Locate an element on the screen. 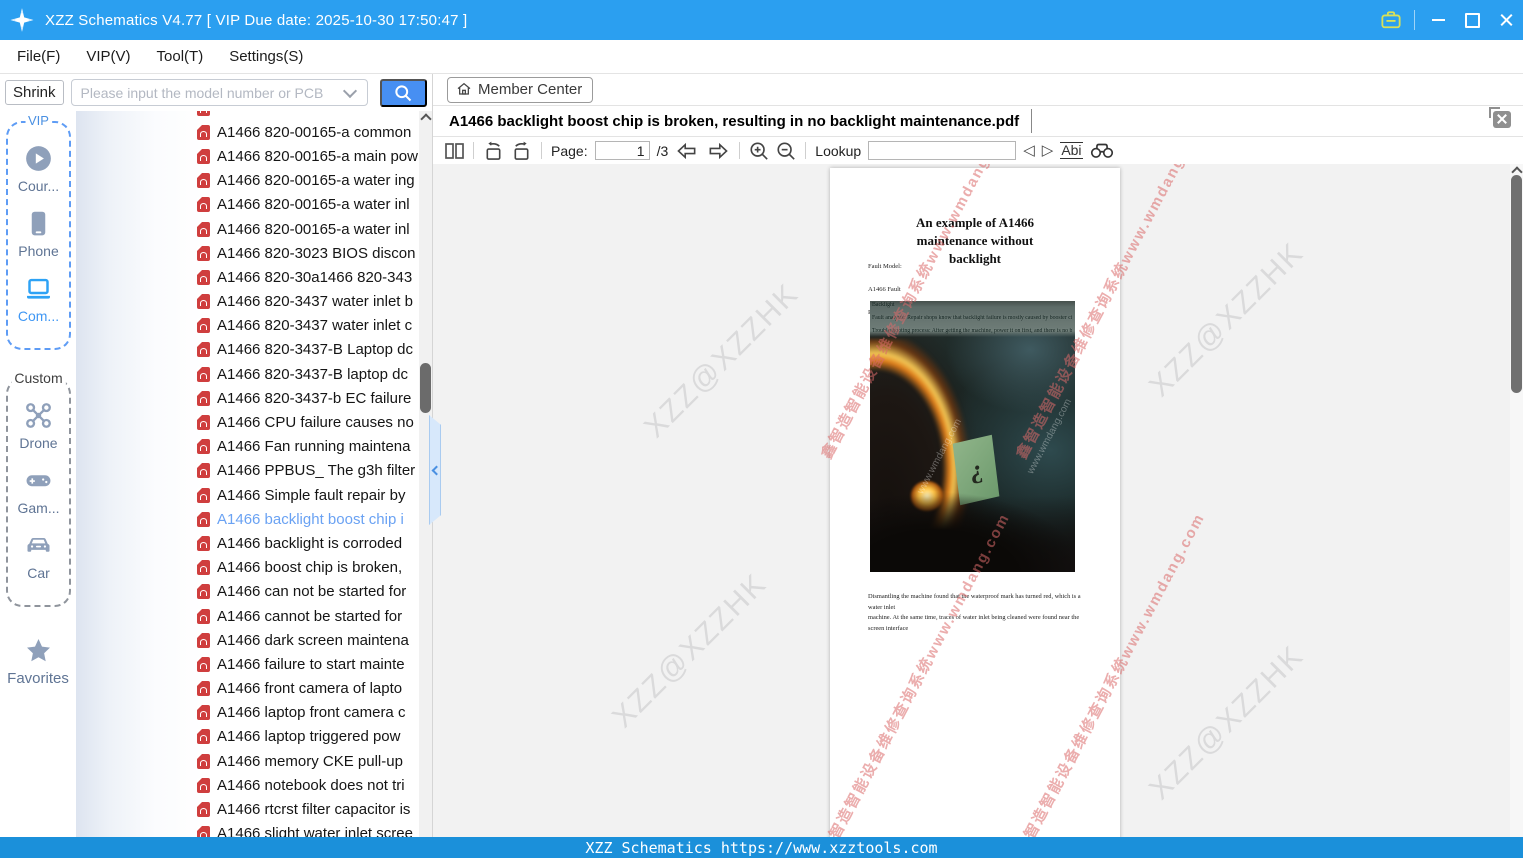 This screenshot has width=1523, height=858. list-item: A1466 cannot be started for is located at coordinates (247, 616).